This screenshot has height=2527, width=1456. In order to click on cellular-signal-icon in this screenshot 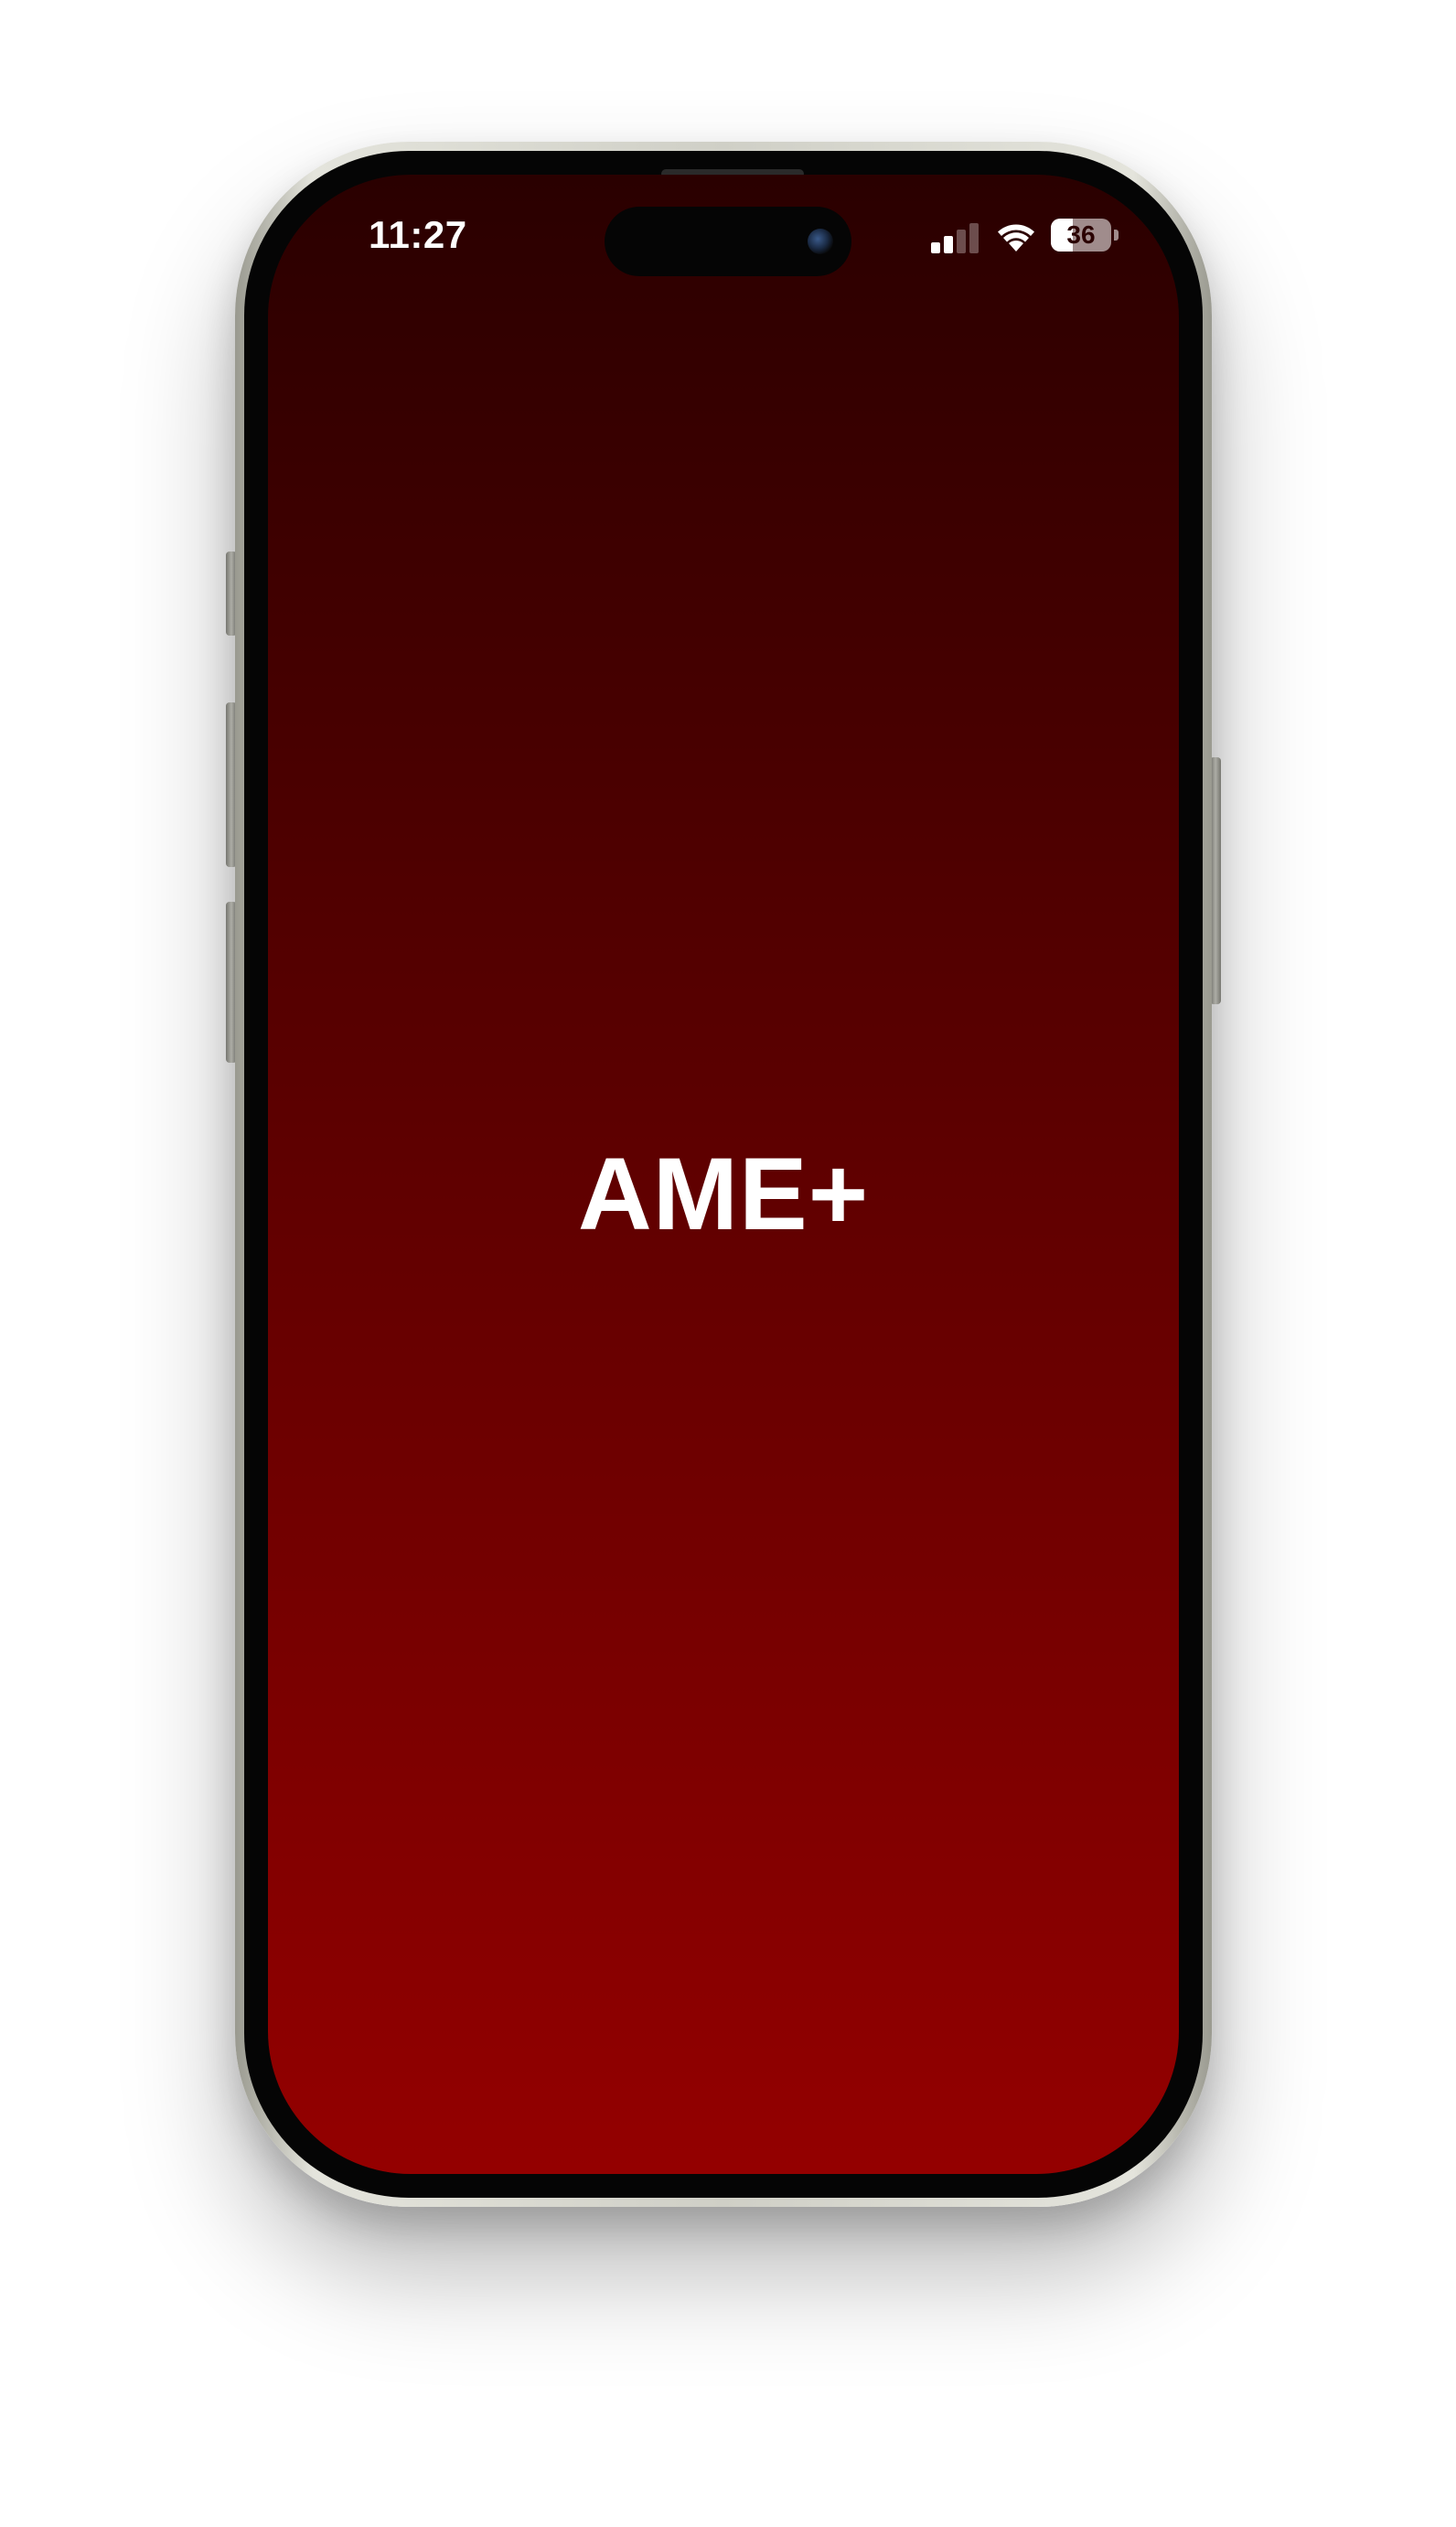, I will do `click(956, 237)`.